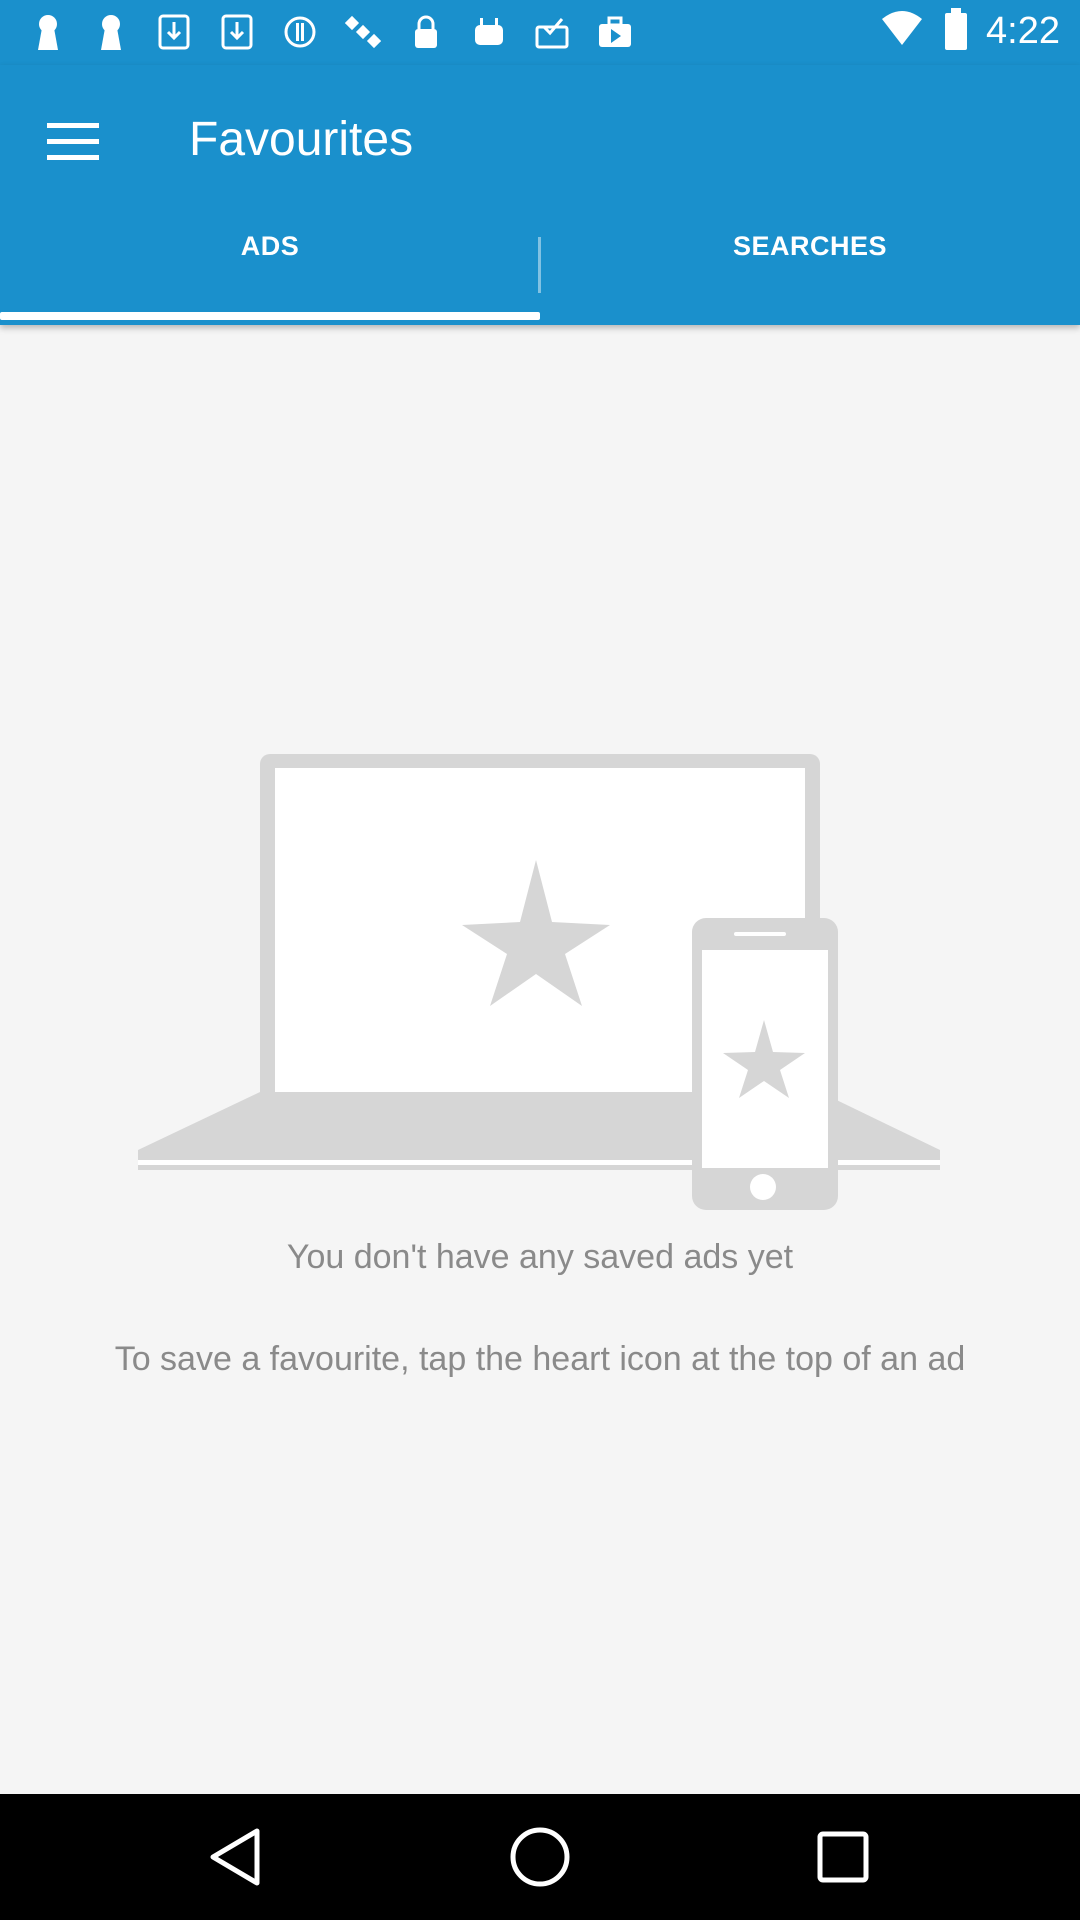 The height and width of the screenshot is (1920, 1080). I want to click on check-mail-icon, so click(552, 32).